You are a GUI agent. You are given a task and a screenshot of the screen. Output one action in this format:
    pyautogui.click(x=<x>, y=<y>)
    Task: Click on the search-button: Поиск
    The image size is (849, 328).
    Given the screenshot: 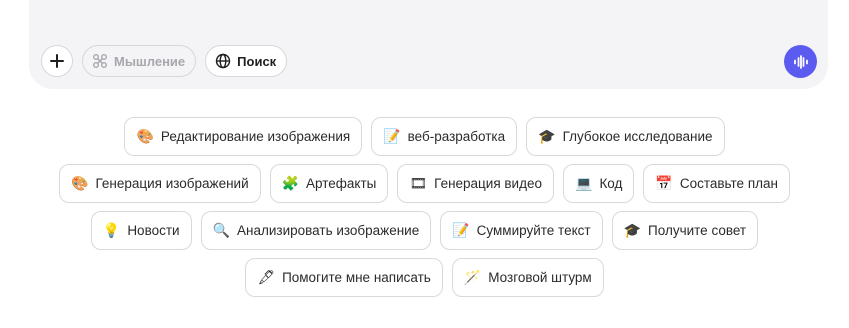 What is the action you would take?
    pyautogui.click(x=246, y=61)
    